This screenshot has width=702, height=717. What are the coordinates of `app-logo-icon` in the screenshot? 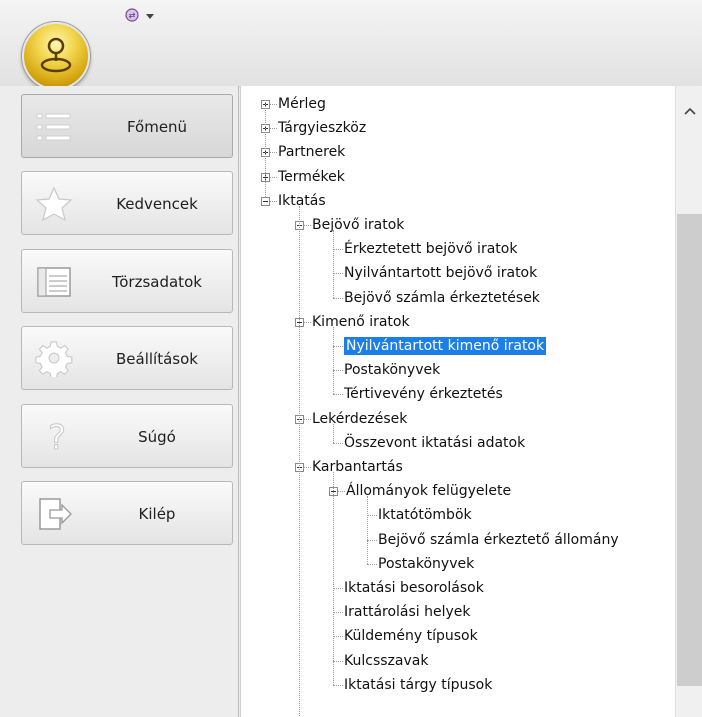 It's located at (56, 55).